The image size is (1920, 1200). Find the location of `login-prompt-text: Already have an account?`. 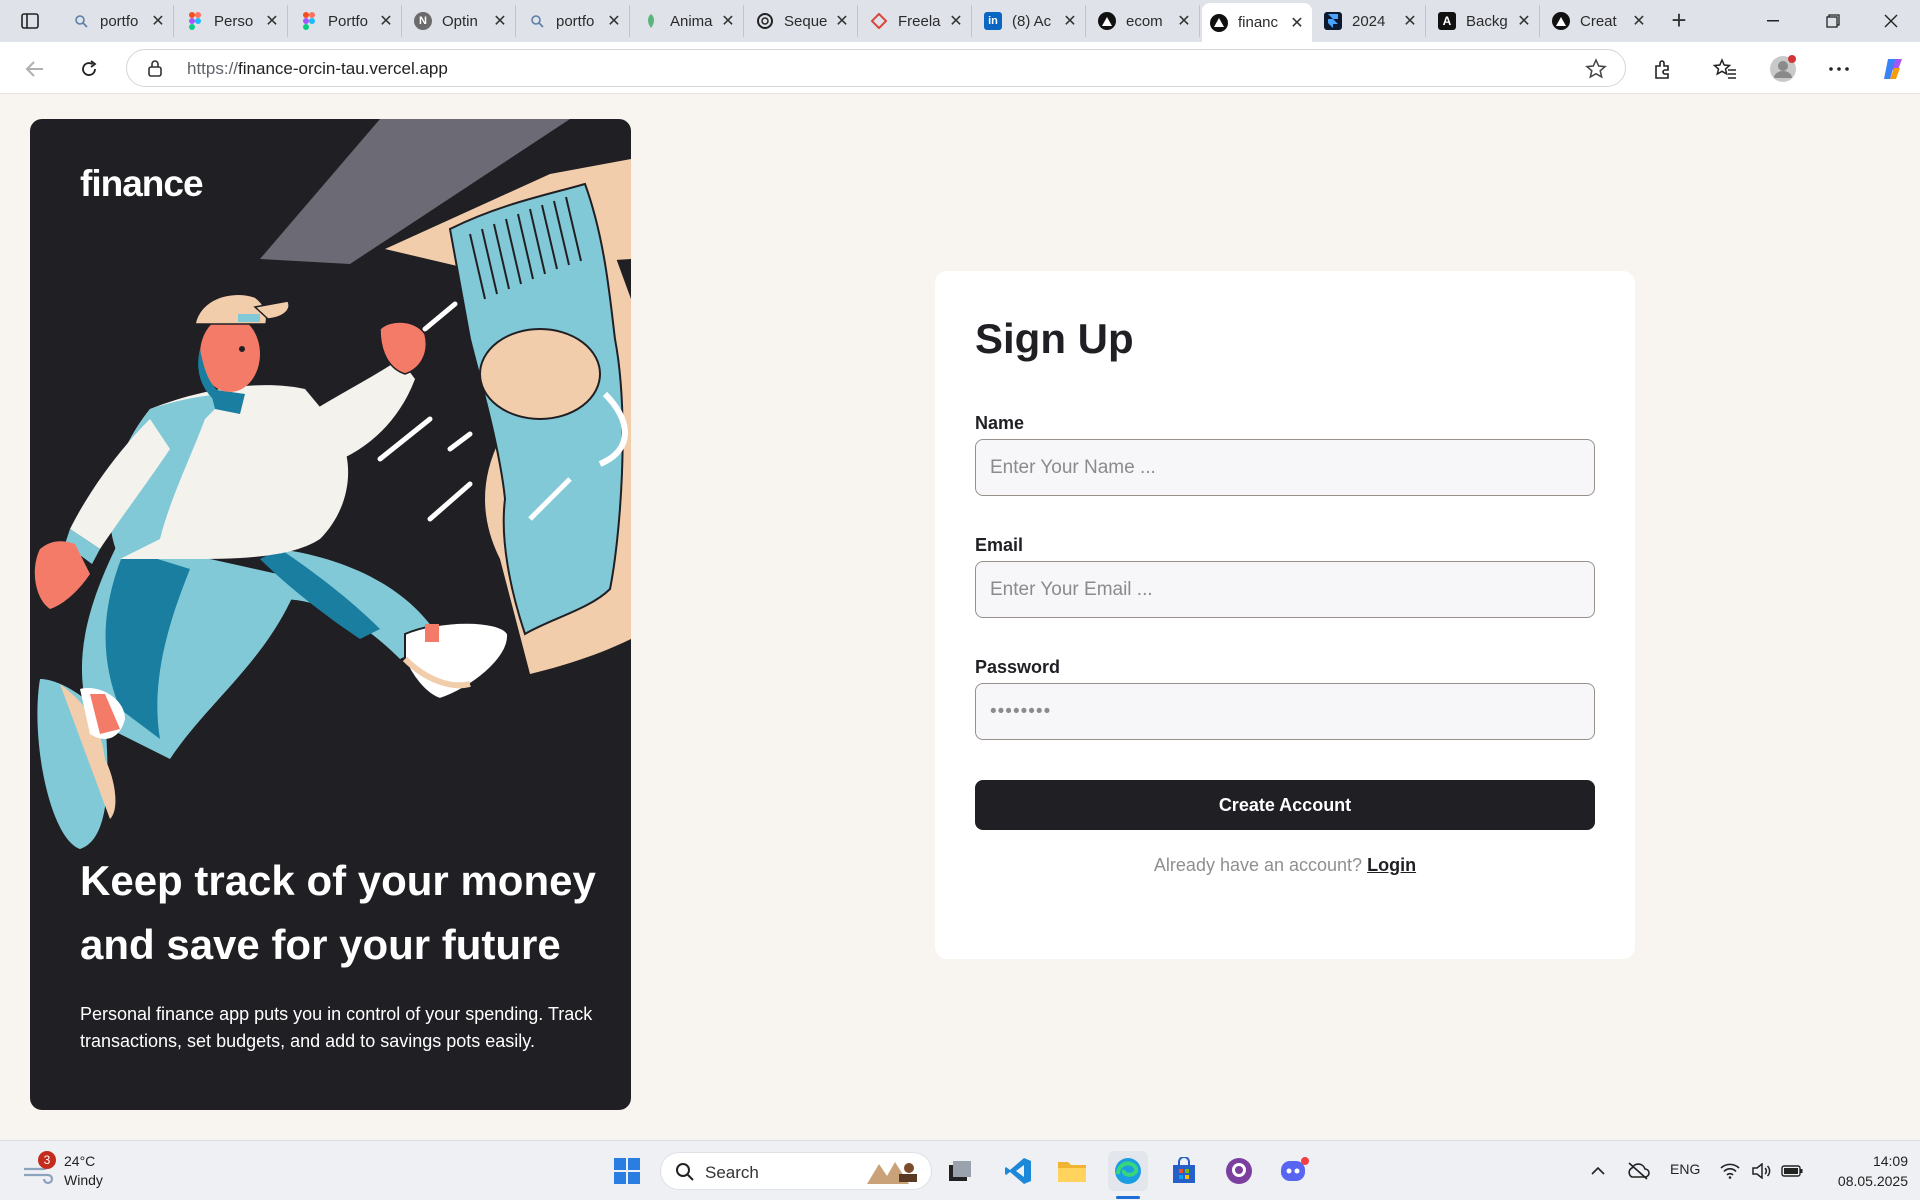

login-prompt-text: Already have an account? is located at coordinates (1258, 865).